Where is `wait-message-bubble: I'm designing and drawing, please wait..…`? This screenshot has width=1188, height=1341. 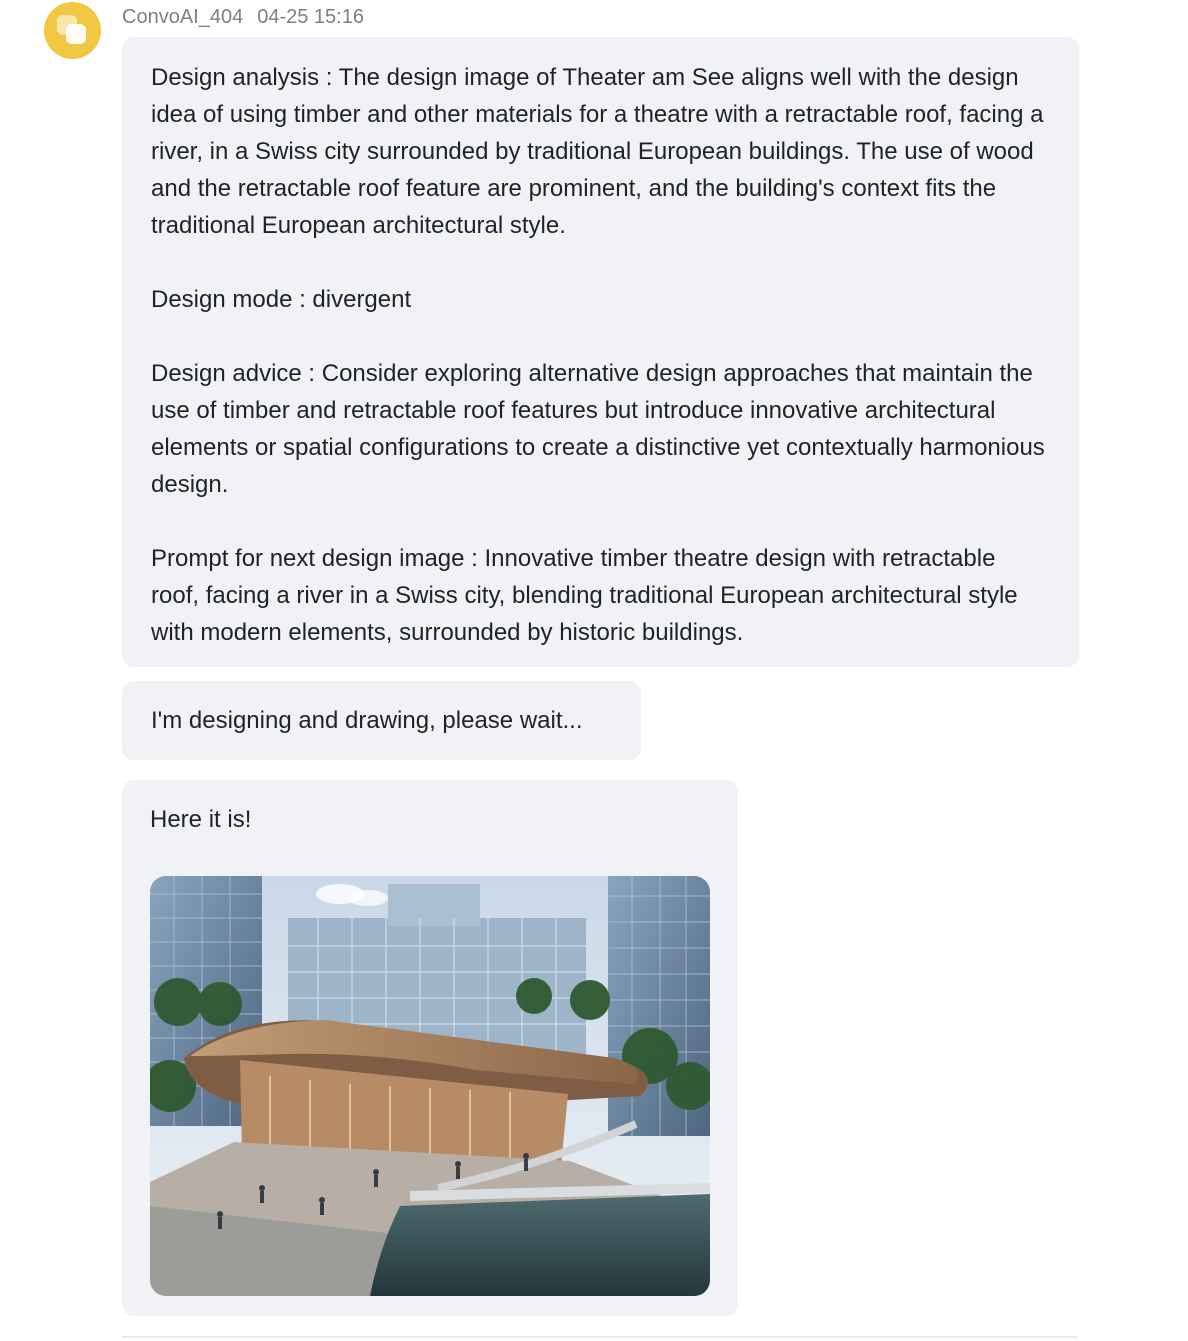
wait-message-bubble: I'm designing and drawing, please wait..… is located at coordinates (381, 720).